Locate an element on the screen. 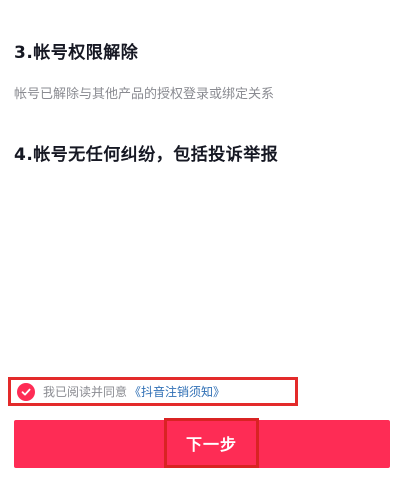 This screenshot has height=483, width=395. section-title-no-disputes: 4.帐号无任何纠纷，包括投诉举报 is located at coordinates (146, 155).